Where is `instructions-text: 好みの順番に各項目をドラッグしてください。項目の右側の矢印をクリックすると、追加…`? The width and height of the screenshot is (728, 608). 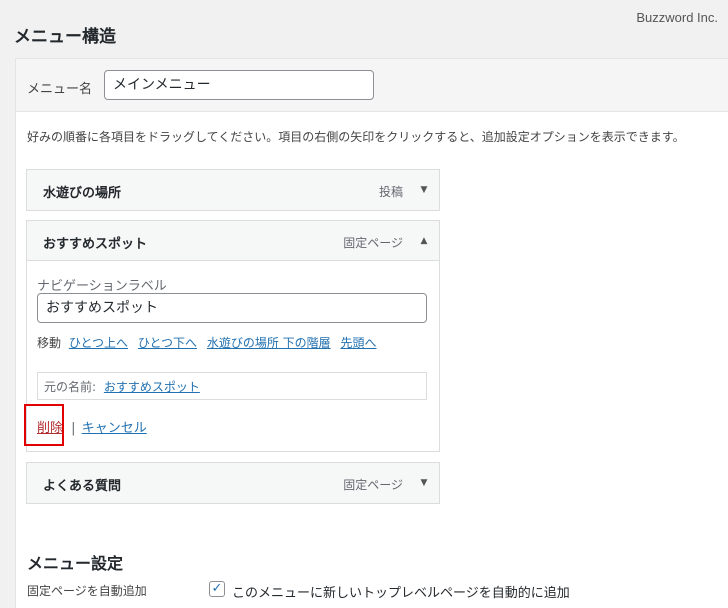 instructions-text: 好みの順番に各項目をドラッグしてください。項目の右側の矢印をクリックすると、追加… is located at coordinates (356, 137).